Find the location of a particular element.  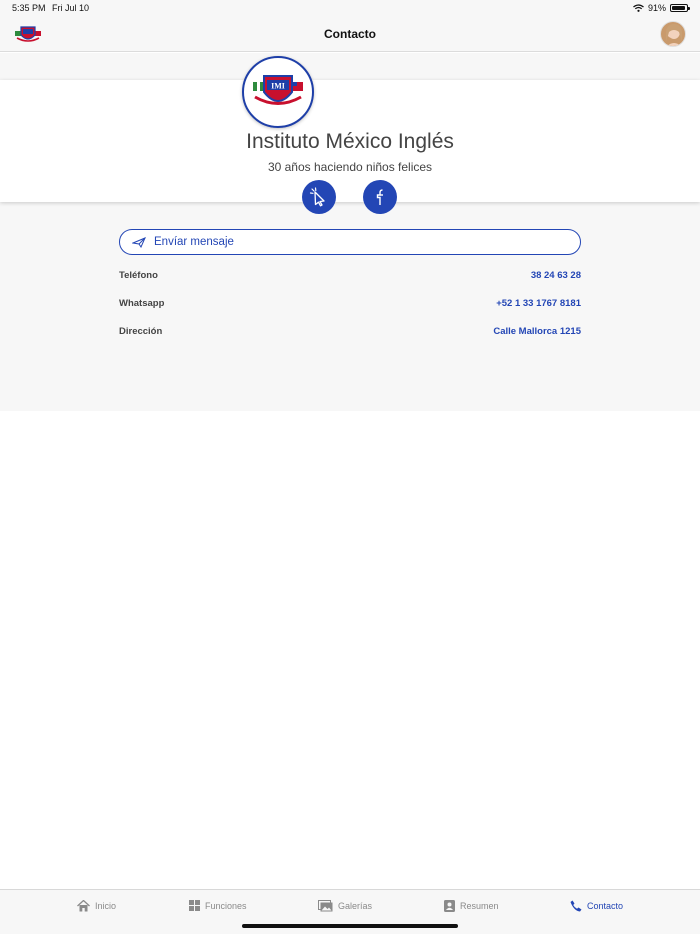

contact-row-phone: Teléfono 38 24 63 28 is located at coordinates (350, 278).